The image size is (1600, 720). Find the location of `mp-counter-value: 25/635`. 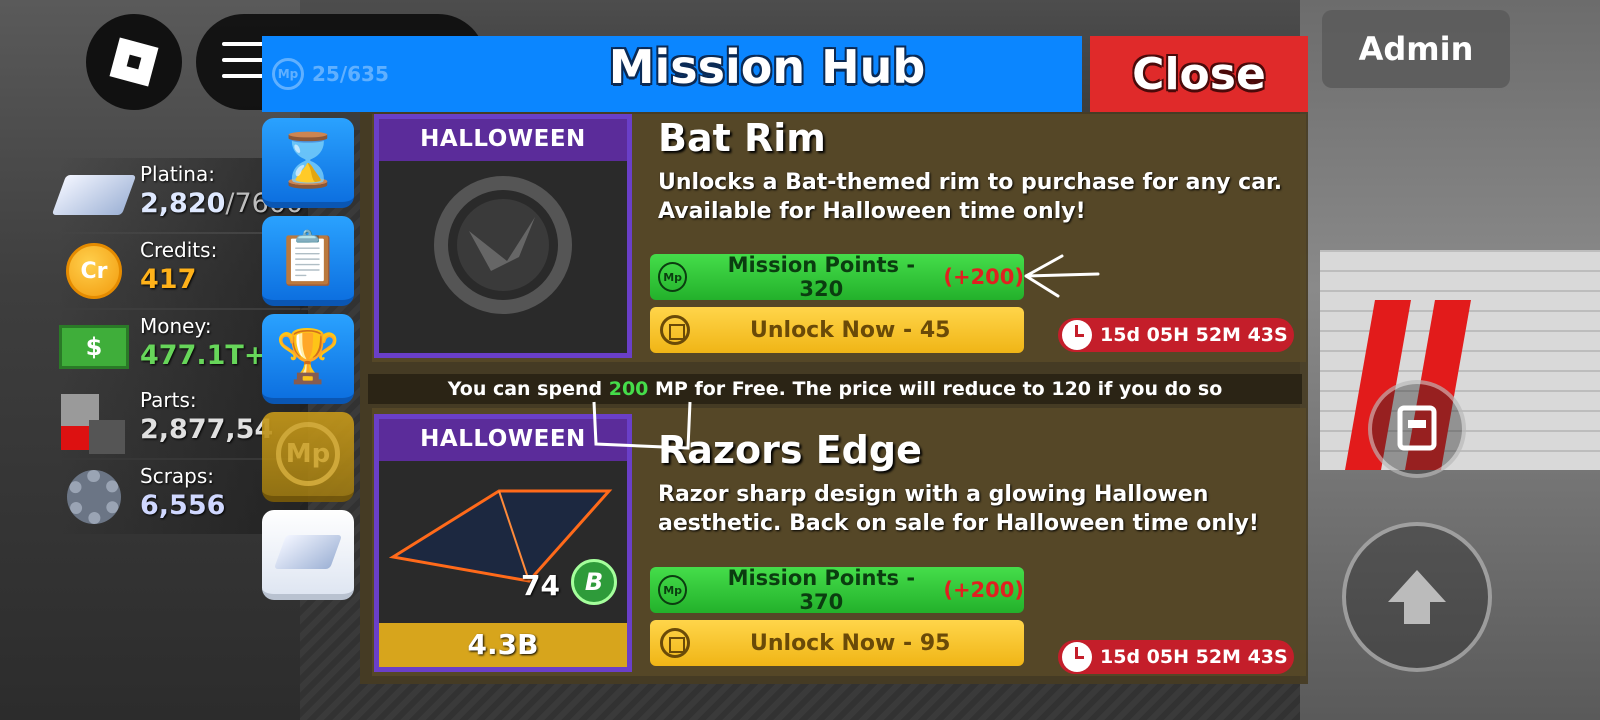

mp-counter-value: 25/635 is located at coordinates (350, 74).